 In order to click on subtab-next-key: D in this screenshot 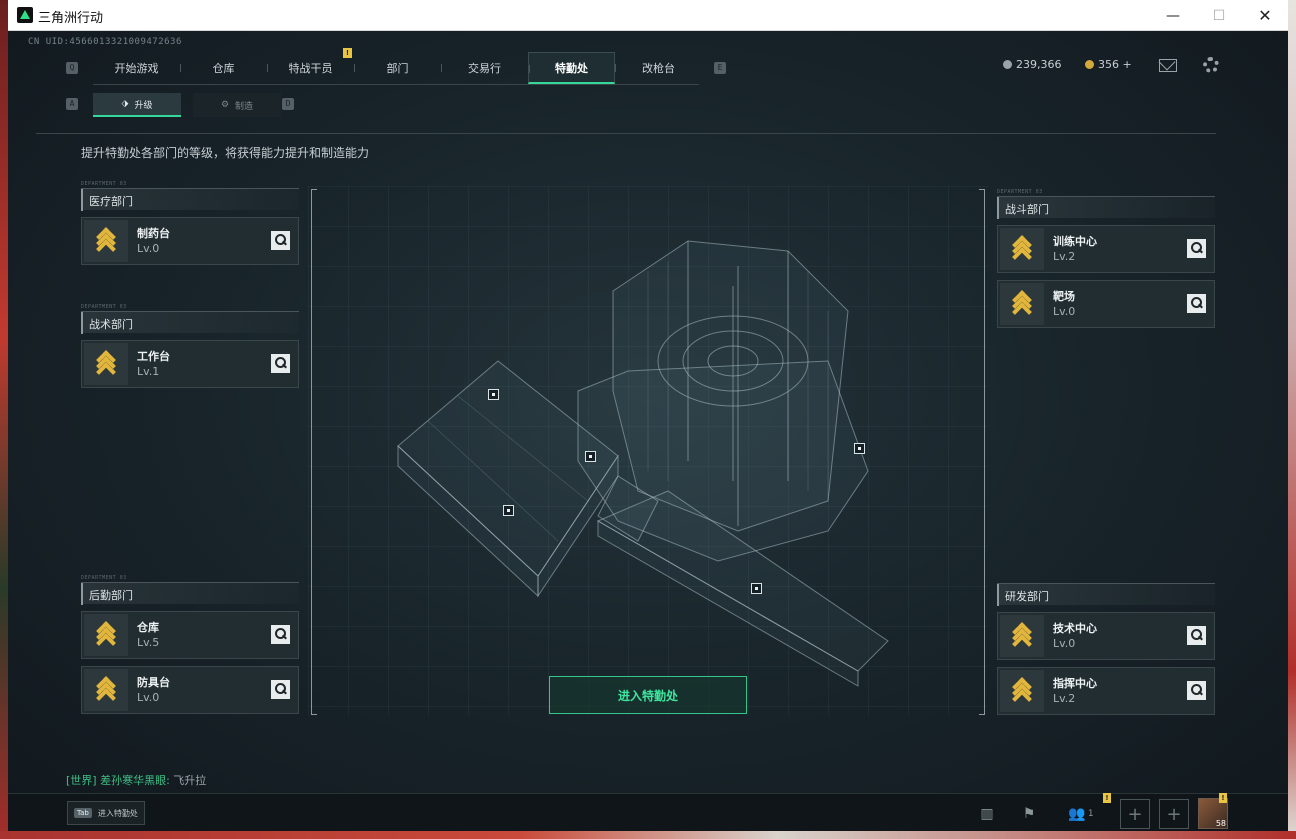, I will do `click(288, 104)`.